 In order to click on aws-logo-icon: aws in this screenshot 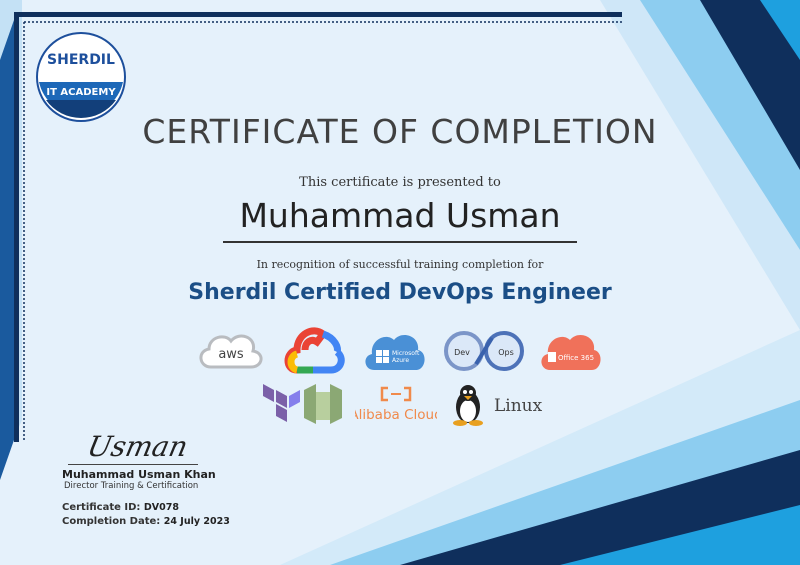, I will do `click(231, 351)`.